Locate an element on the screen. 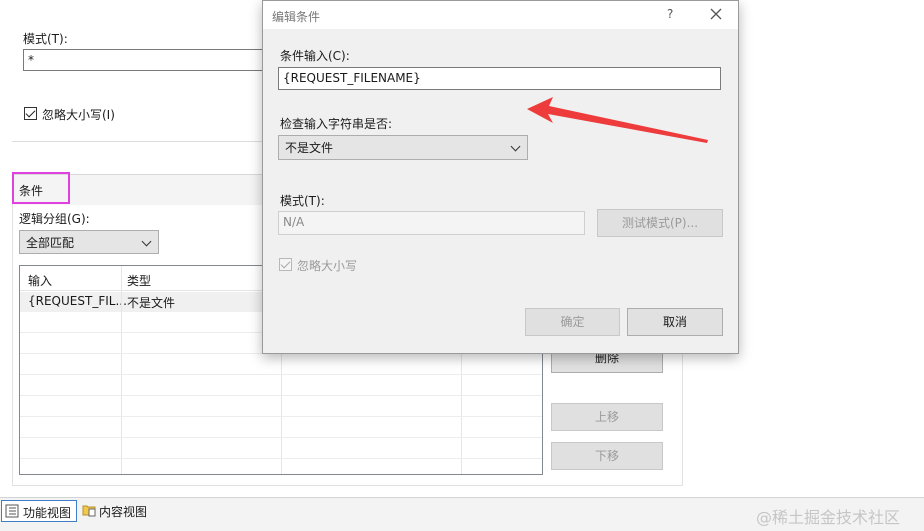 This screenshot has width=924, height=531. grid-header-input: 输入 is located at coordinates (40, 280).